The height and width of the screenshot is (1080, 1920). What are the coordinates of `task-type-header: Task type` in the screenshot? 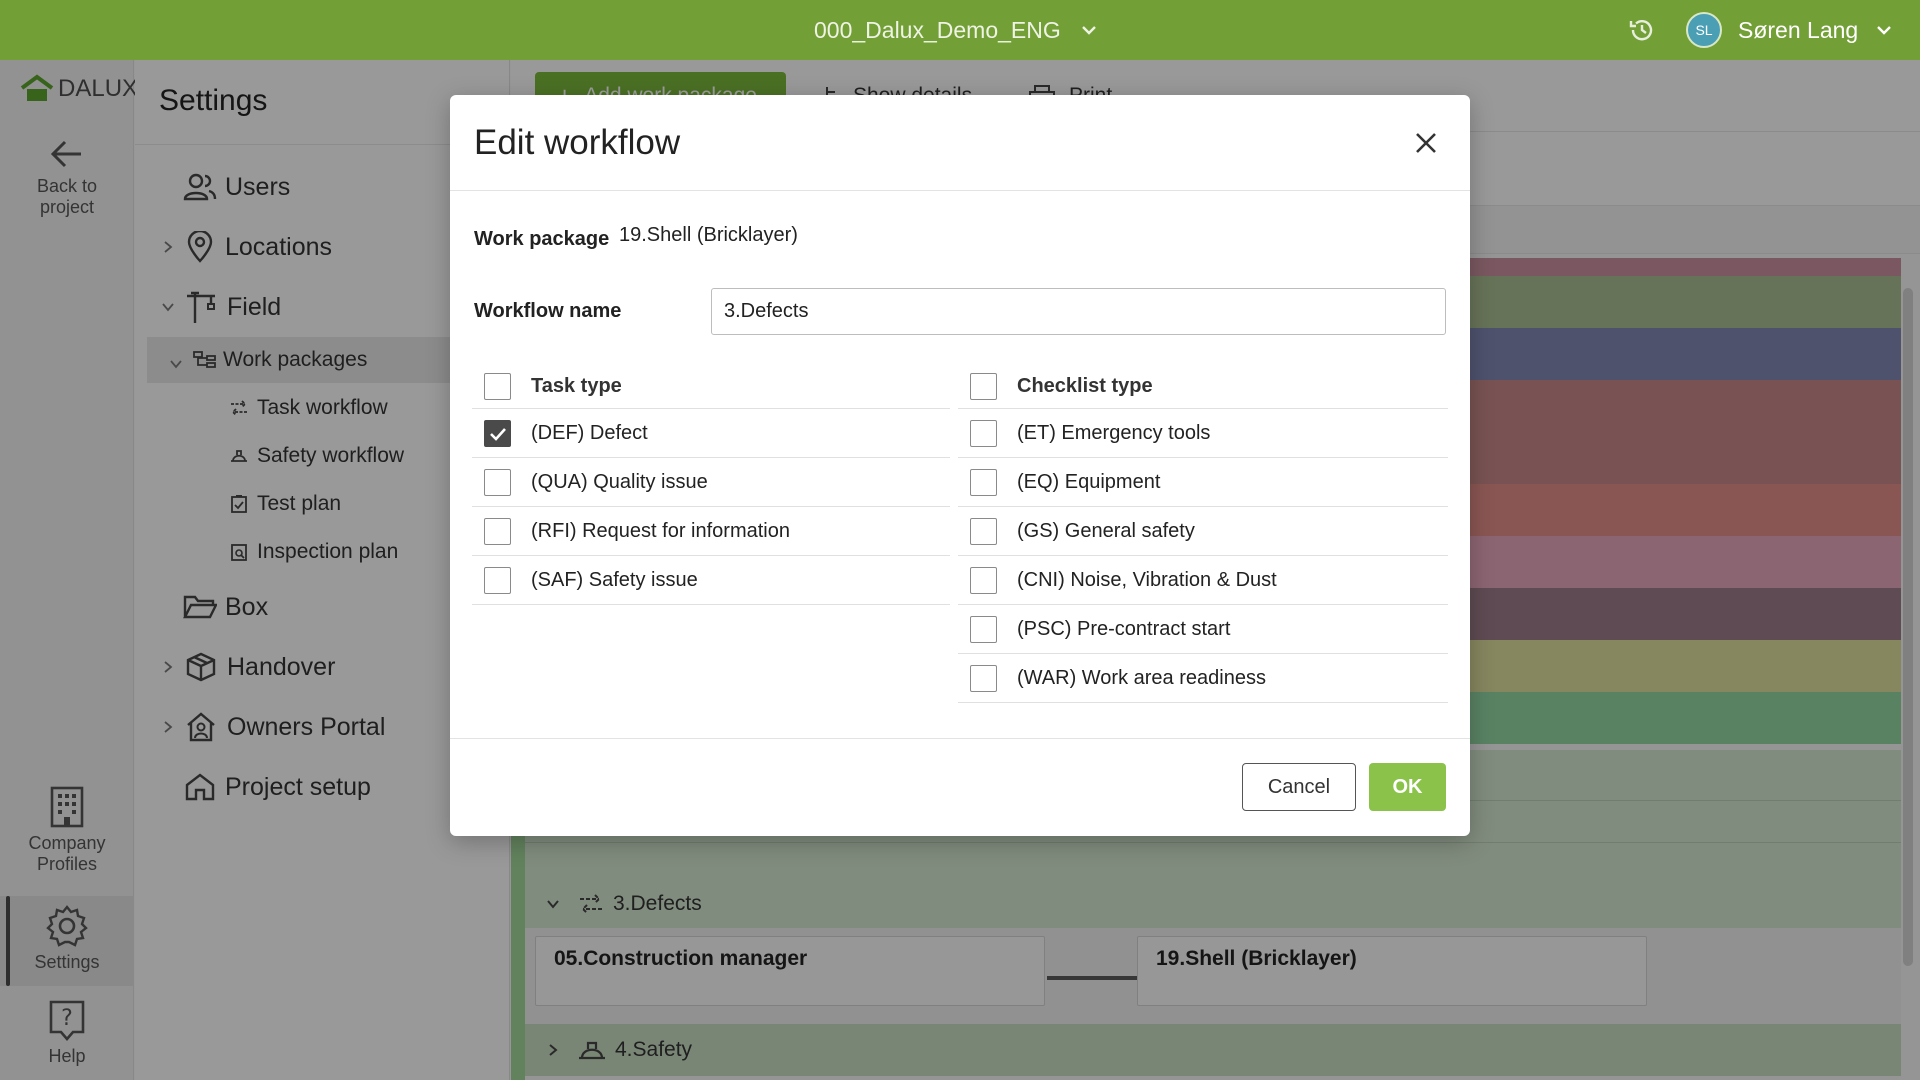 It's located at (576, 385).